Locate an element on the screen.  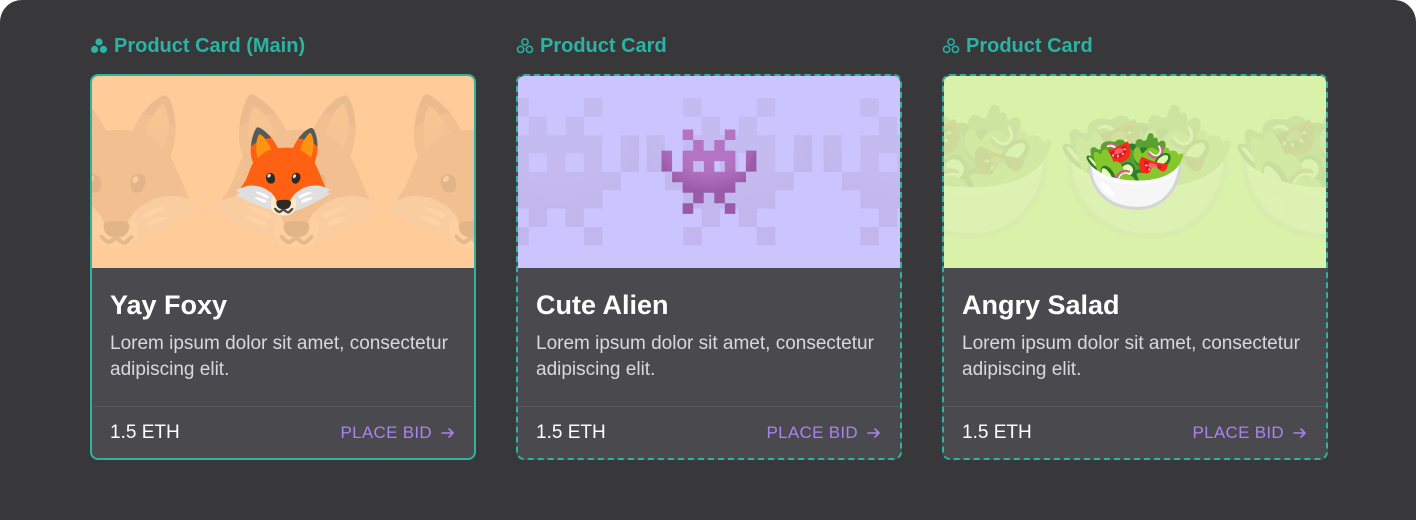
card-hero-image: 🦊 🦊 🦊 🦊 is located at coordinates (283, 172).